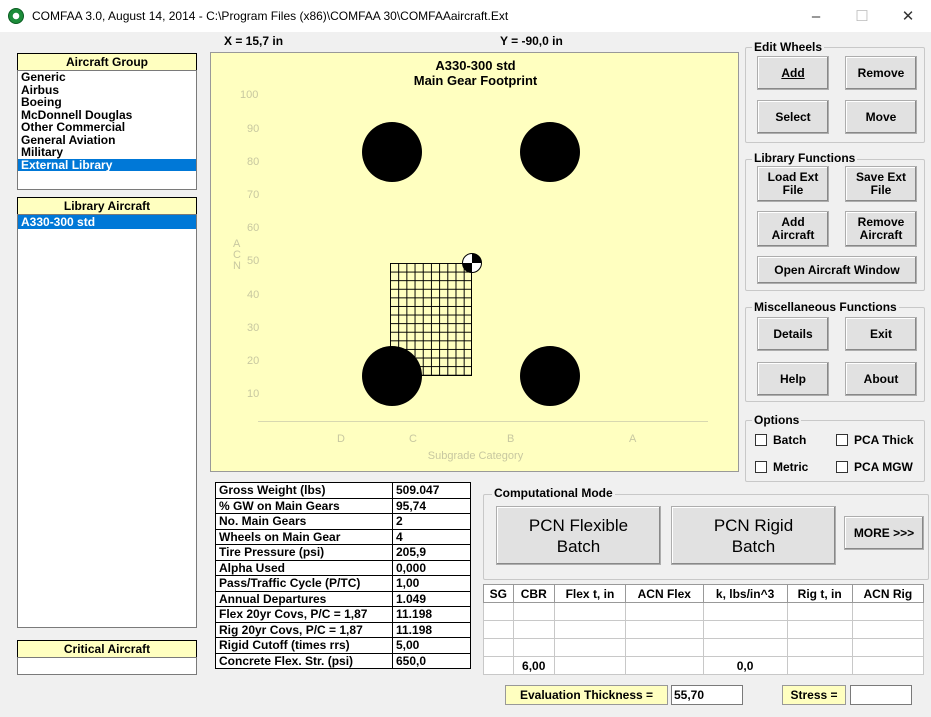 This screenshot has width=931, height=717. Describe the element at coordinates (793, 184) in the screenshot. I see `load-ext-file-button: Load Ext File` at that location.